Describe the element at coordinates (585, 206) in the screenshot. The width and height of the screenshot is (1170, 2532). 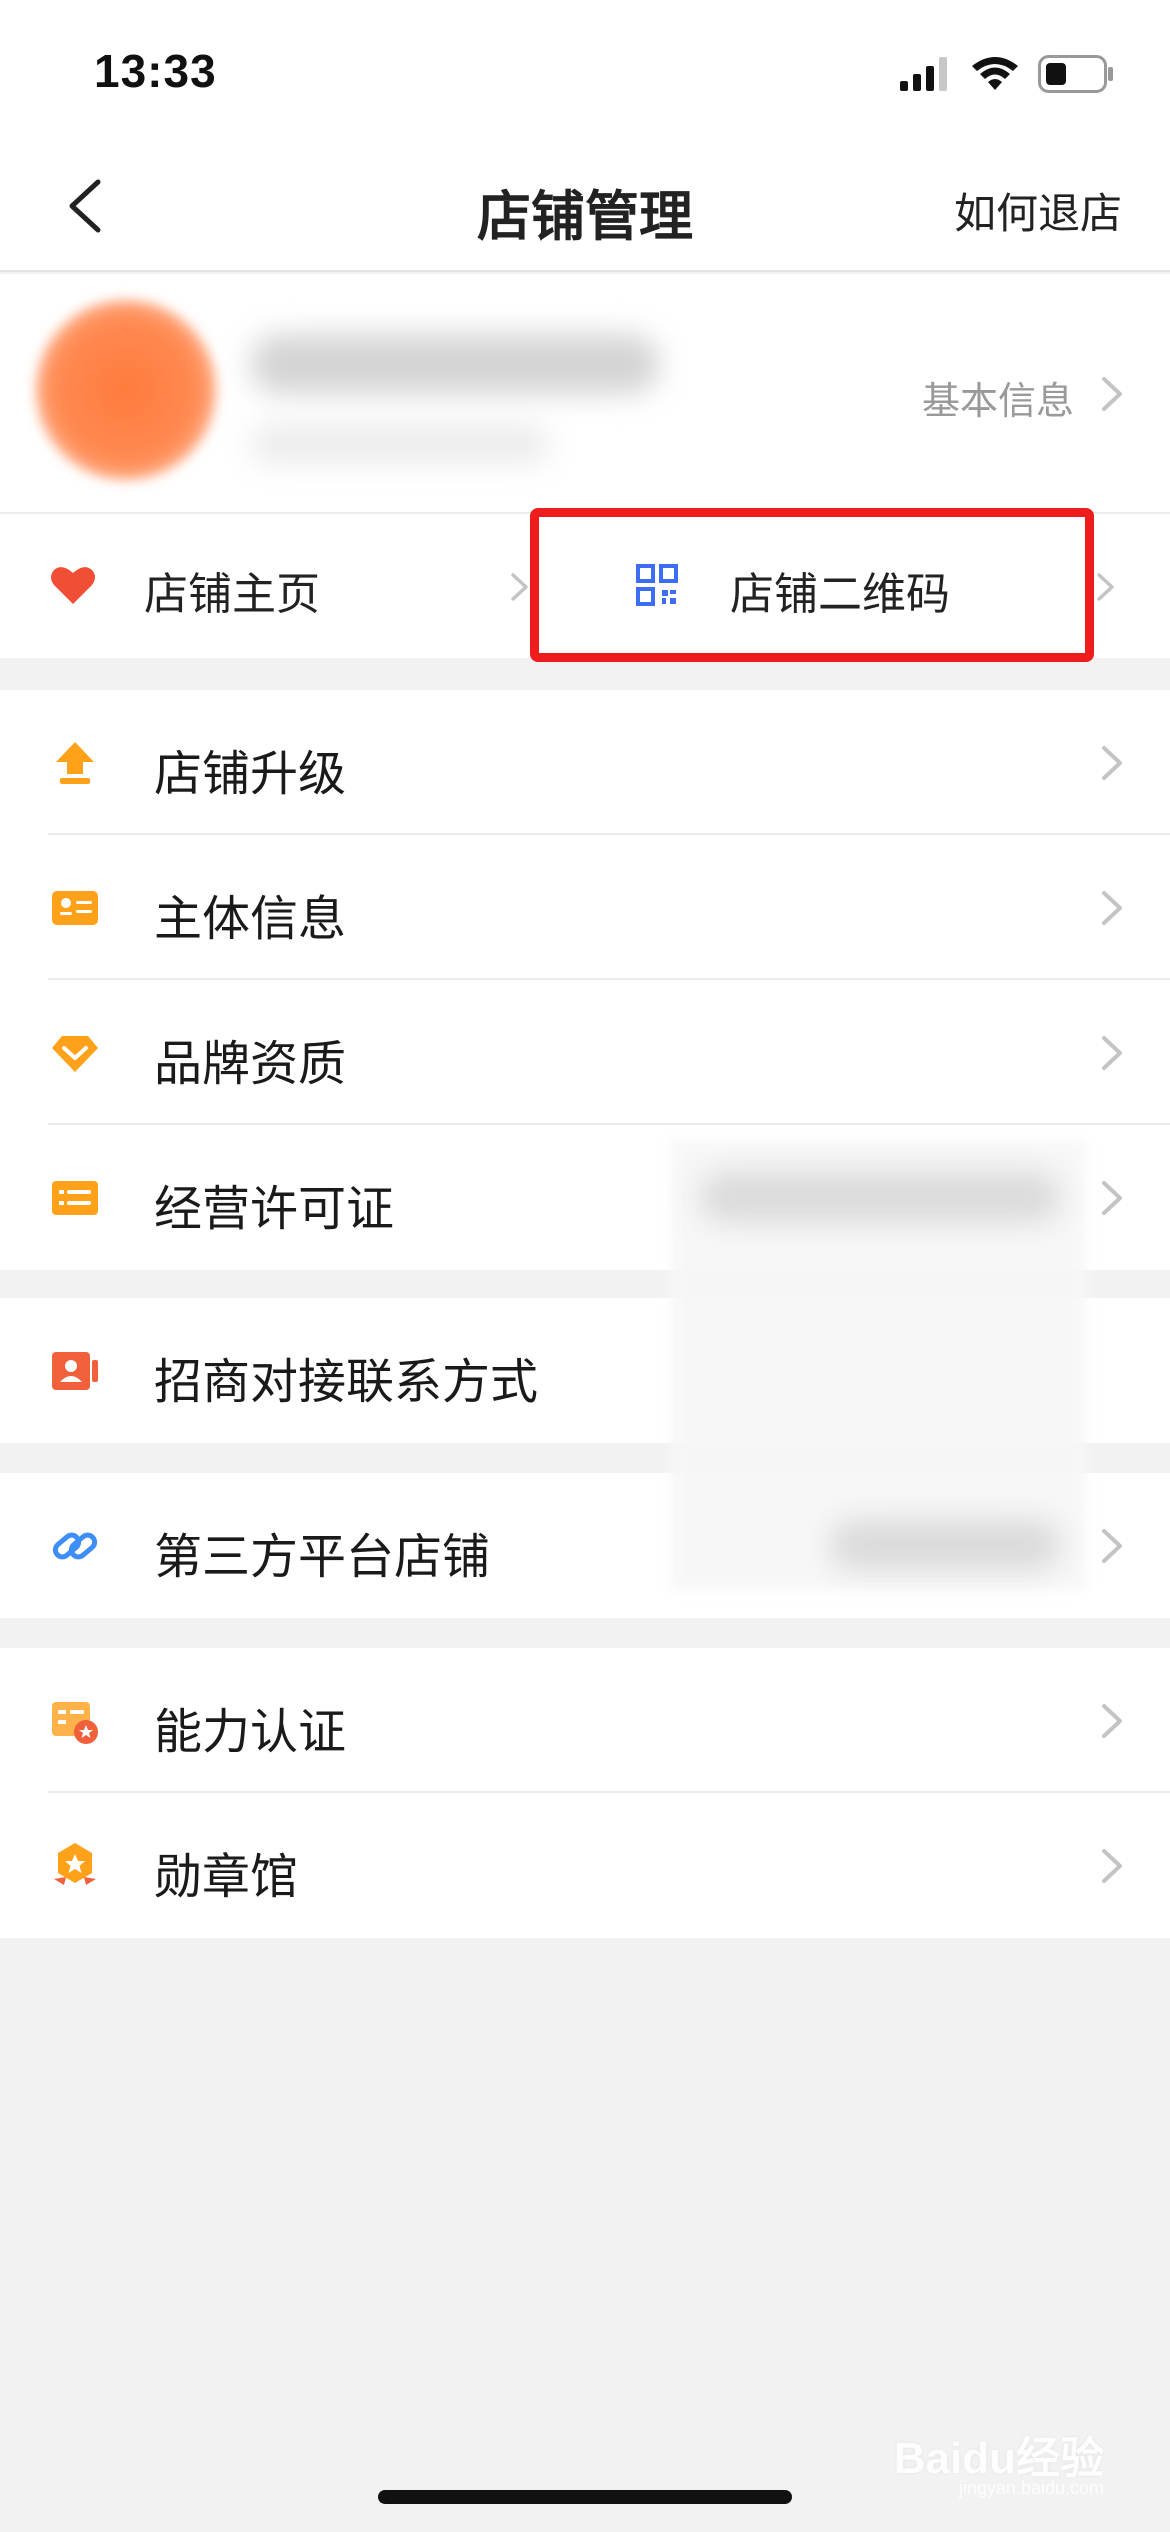
I see `nav-bar: 店铺管理 如何退店` at that location.